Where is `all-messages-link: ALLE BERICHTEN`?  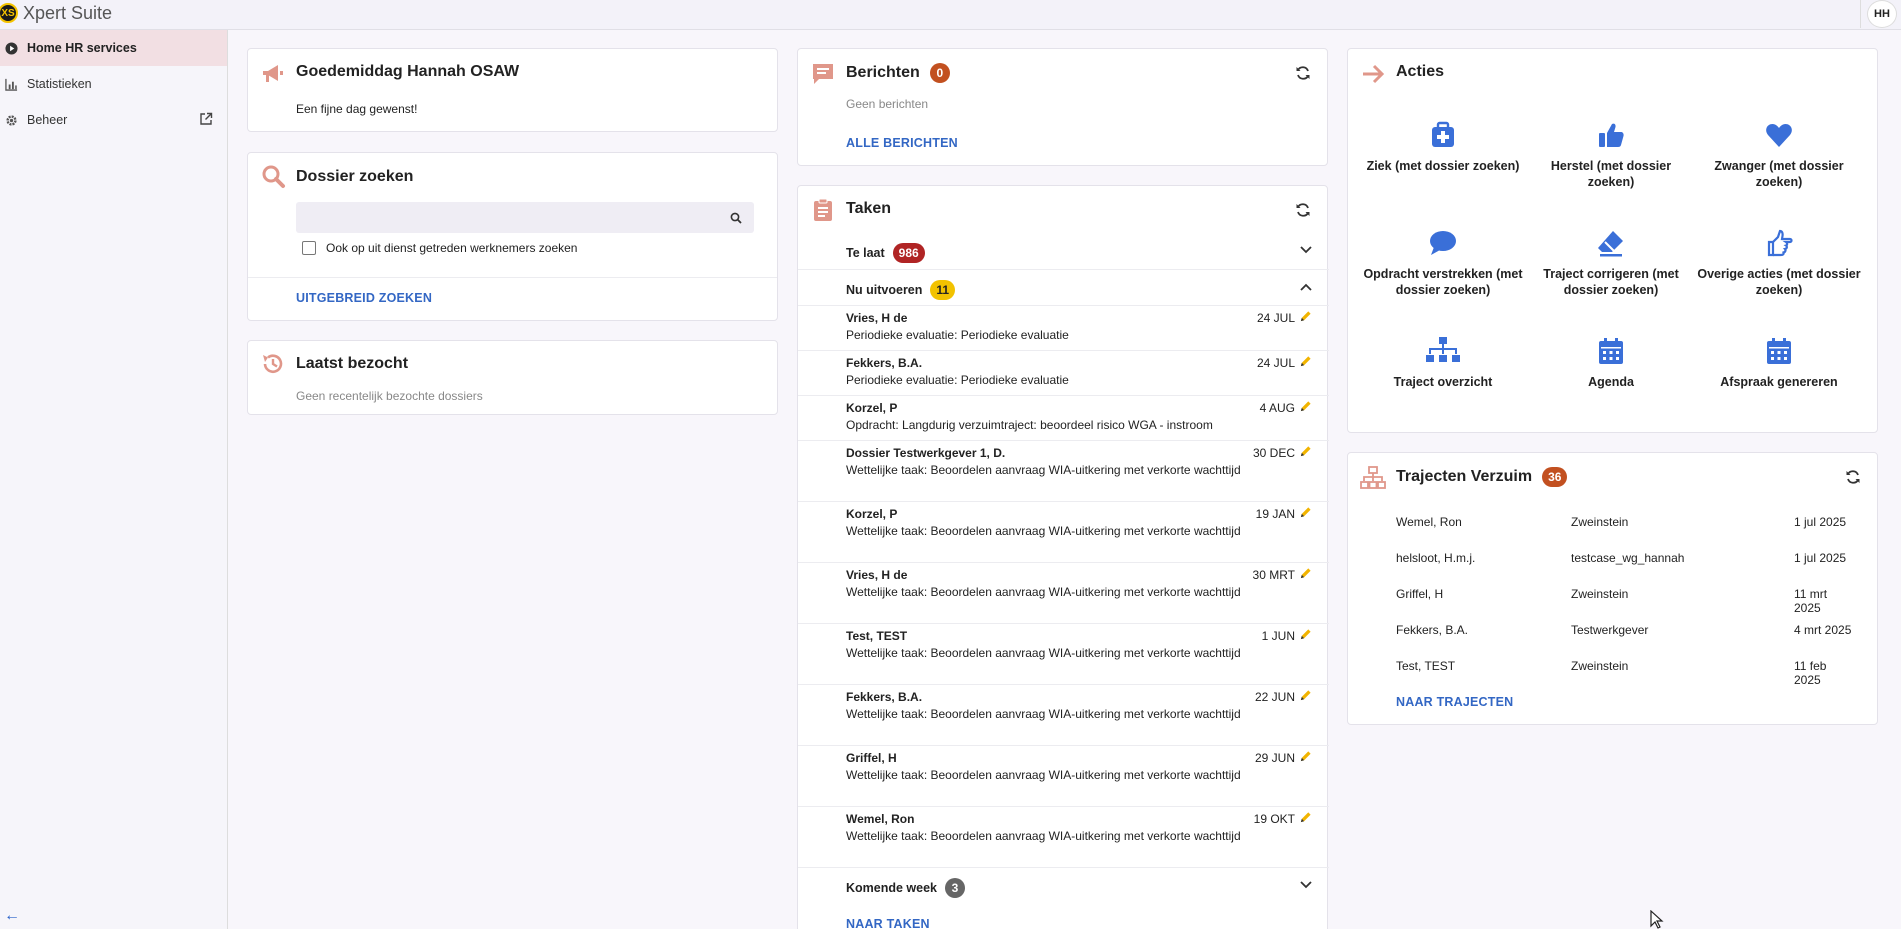 all-messages-link: ALLE BERICHTEN is located at coordinates (902, 143).